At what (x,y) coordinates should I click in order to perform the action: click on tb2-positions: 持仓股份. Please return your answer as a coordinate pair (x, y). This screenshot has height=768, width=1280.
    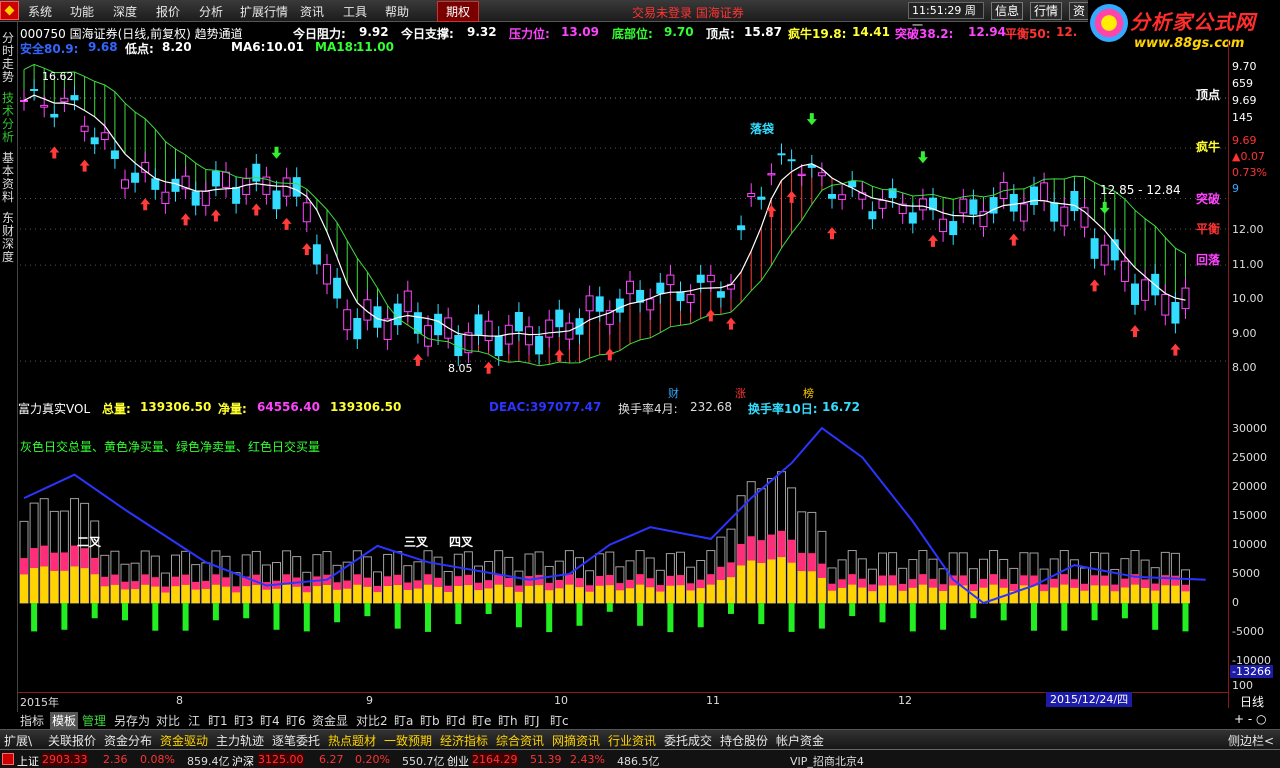
    Looking at the image, I should click on (744, 740).